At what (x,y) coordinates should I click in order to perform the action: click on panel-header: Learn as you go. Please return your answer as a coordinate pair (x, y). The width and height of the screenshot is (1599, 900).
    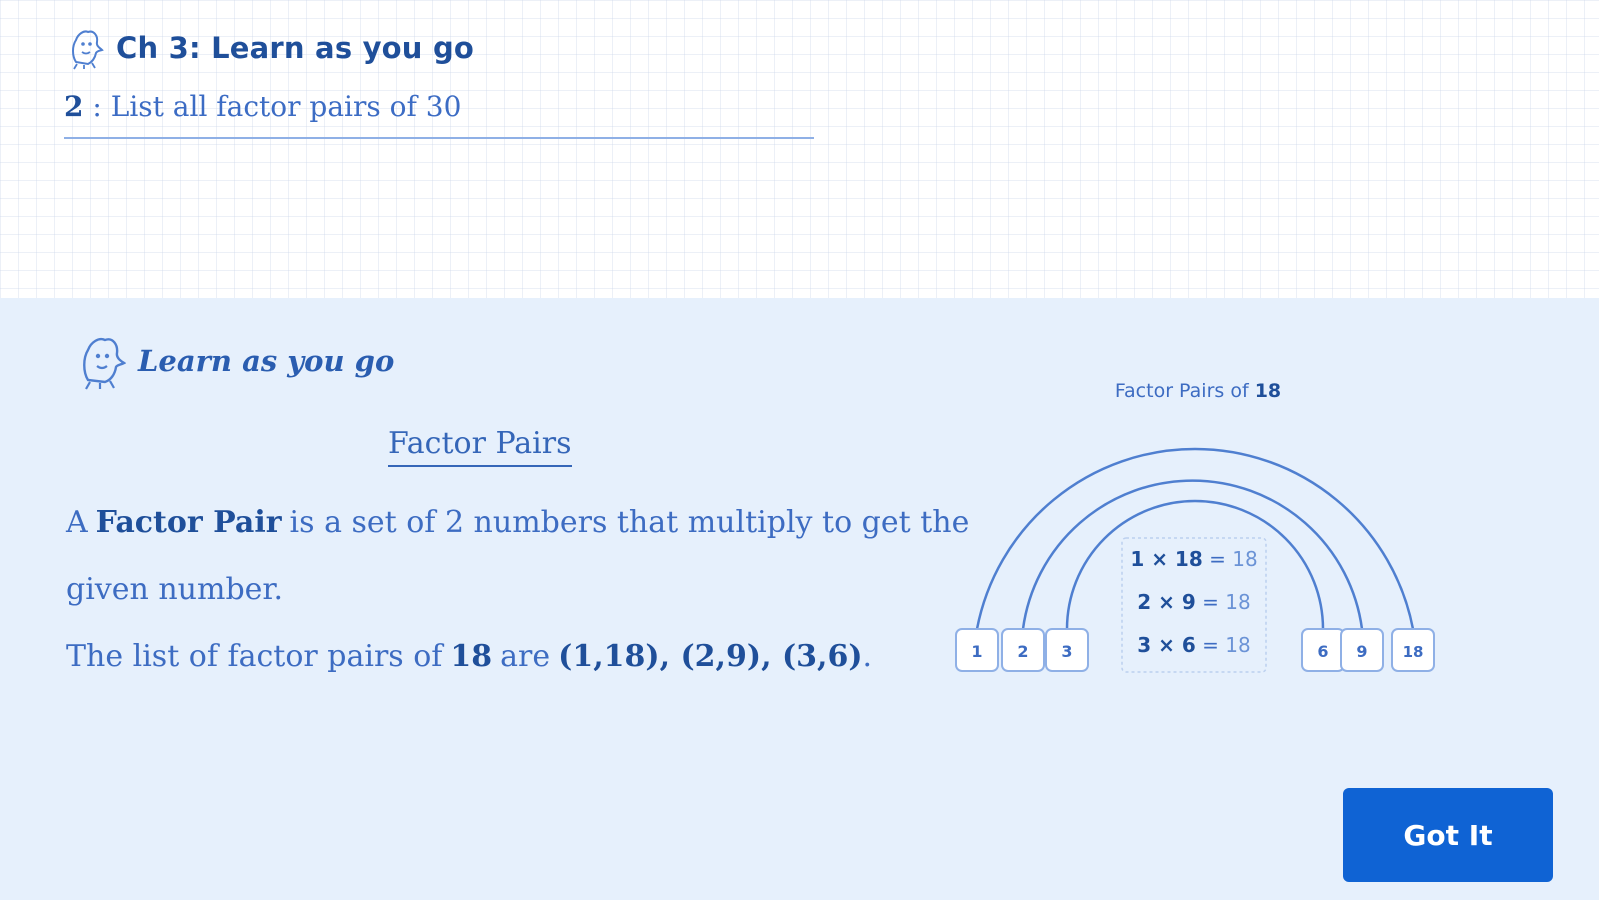
    Looking at the image, I should click on (236, 361).